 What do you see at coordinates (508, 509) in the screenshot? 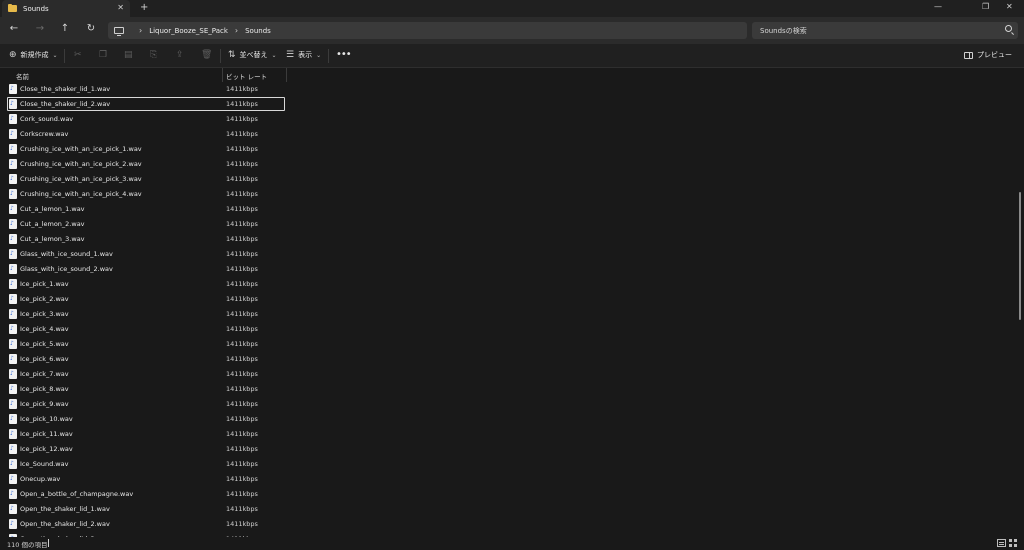
I see `file-row: Open_the_shaker_lid_1.wav 1411kbps` at bounding box center [508, 509].